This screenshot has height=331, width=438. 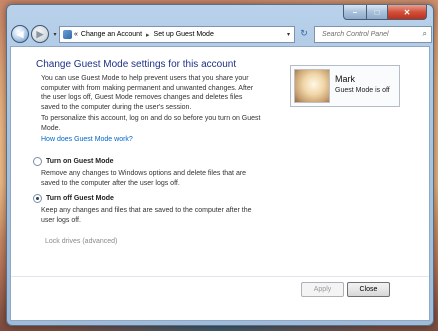 What do you see at coordinates (220, 276) in the screenshot?
I see `footer-divider` at bounding box center [220, 276].